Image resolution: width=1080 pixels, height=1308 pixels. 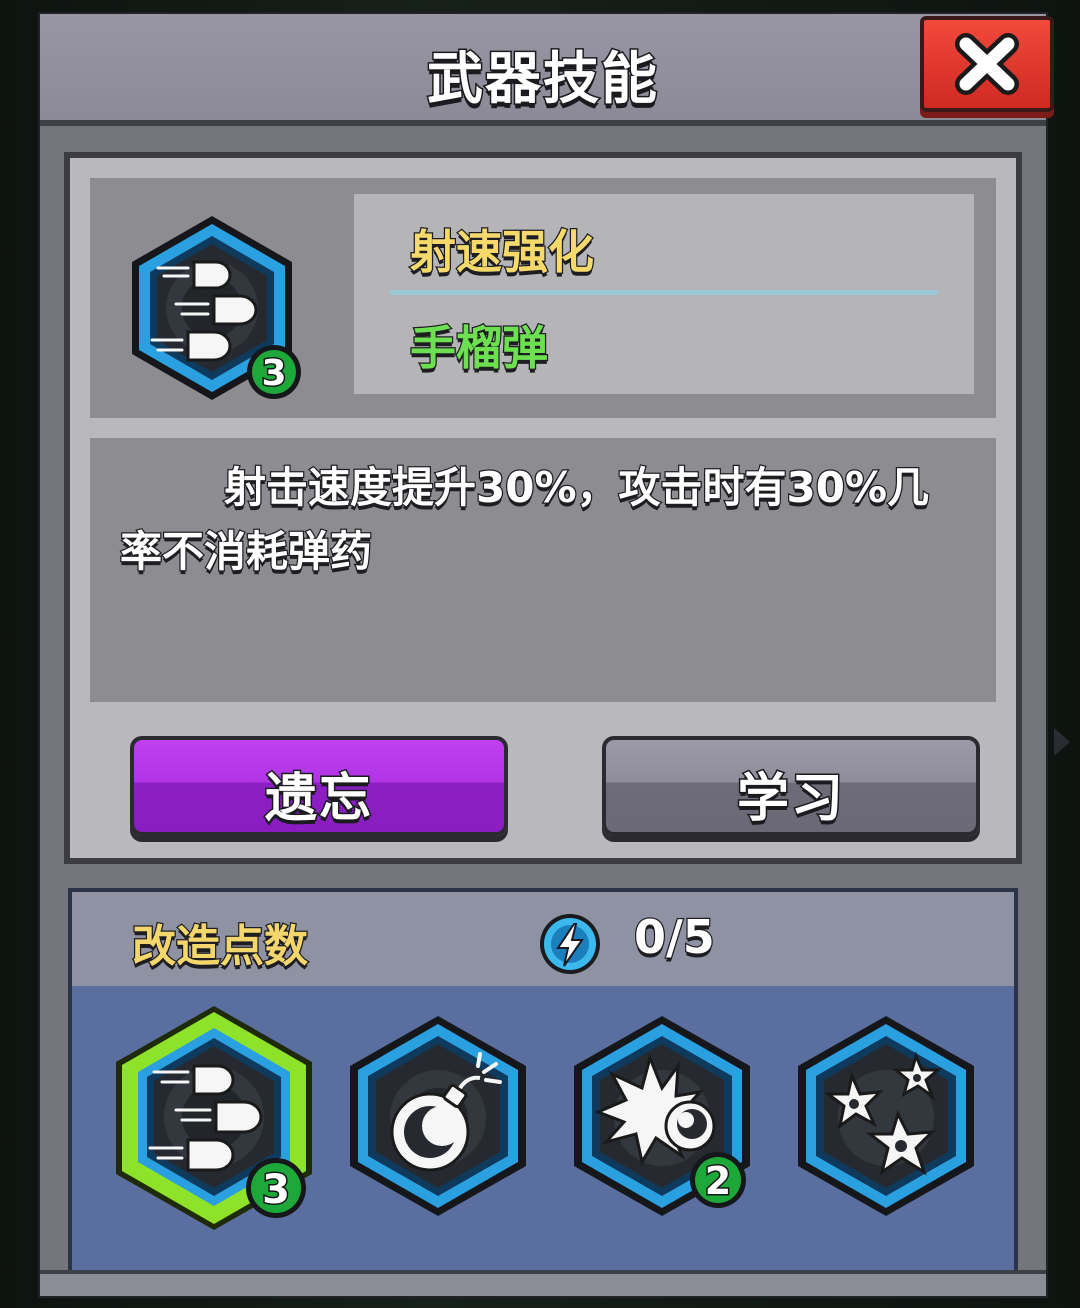 What do you see at coordinates (542, 80) in the screenshot?
I see `dialog-title: 武器技能` at bounding box center [542, 80].